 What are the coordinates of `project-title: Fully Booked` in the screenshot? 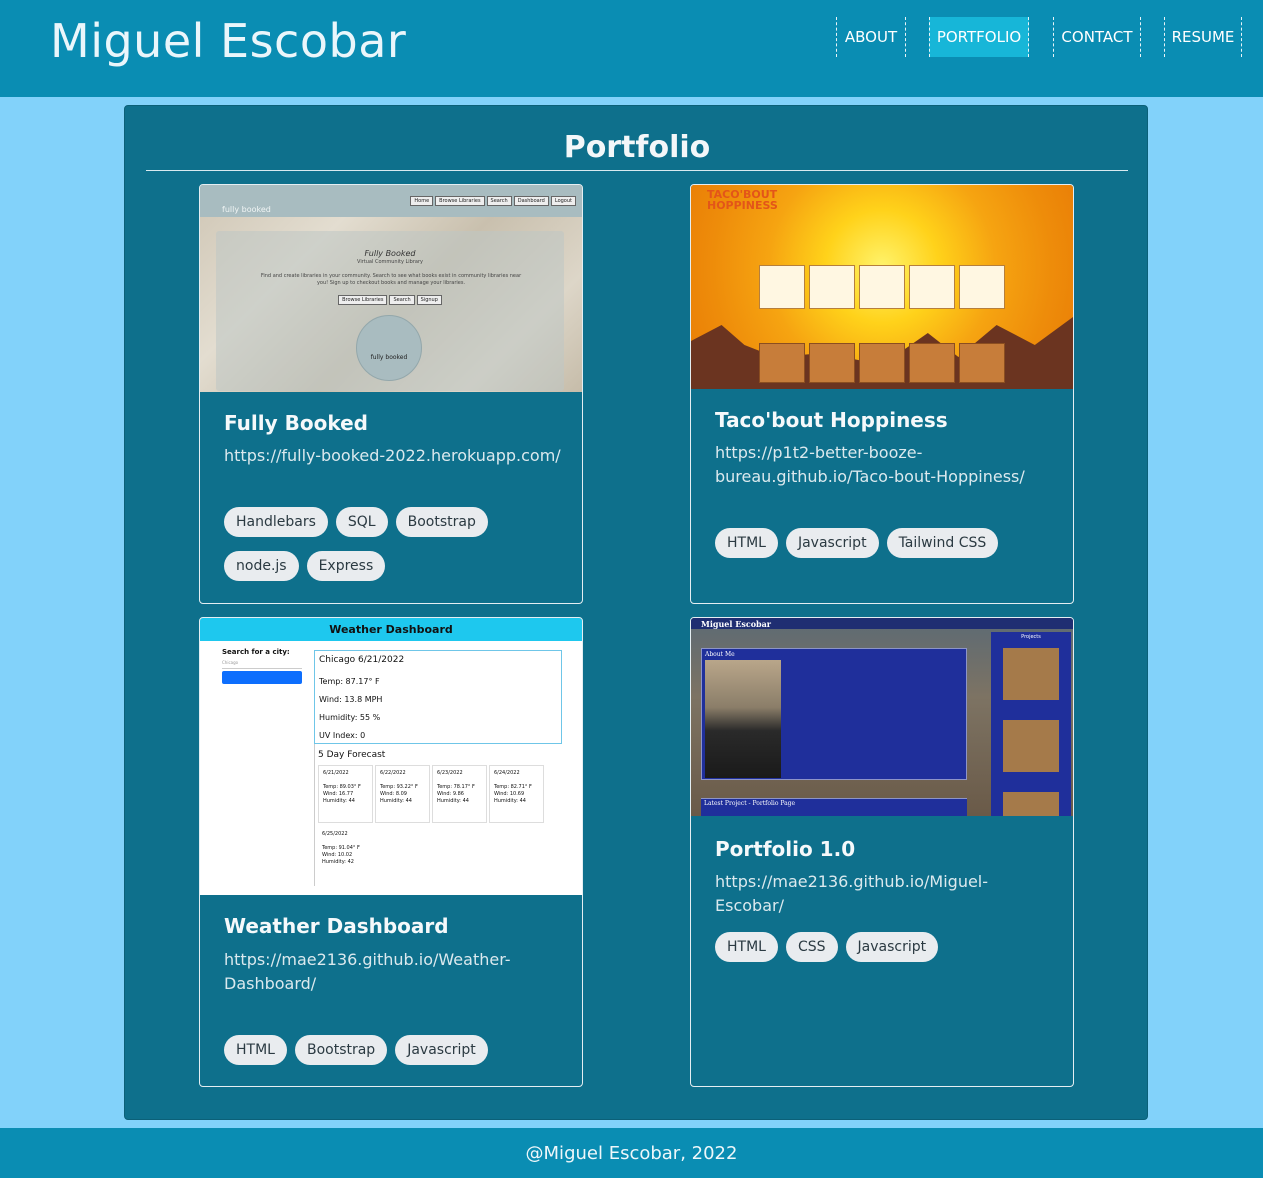 It's located at (296, 423).